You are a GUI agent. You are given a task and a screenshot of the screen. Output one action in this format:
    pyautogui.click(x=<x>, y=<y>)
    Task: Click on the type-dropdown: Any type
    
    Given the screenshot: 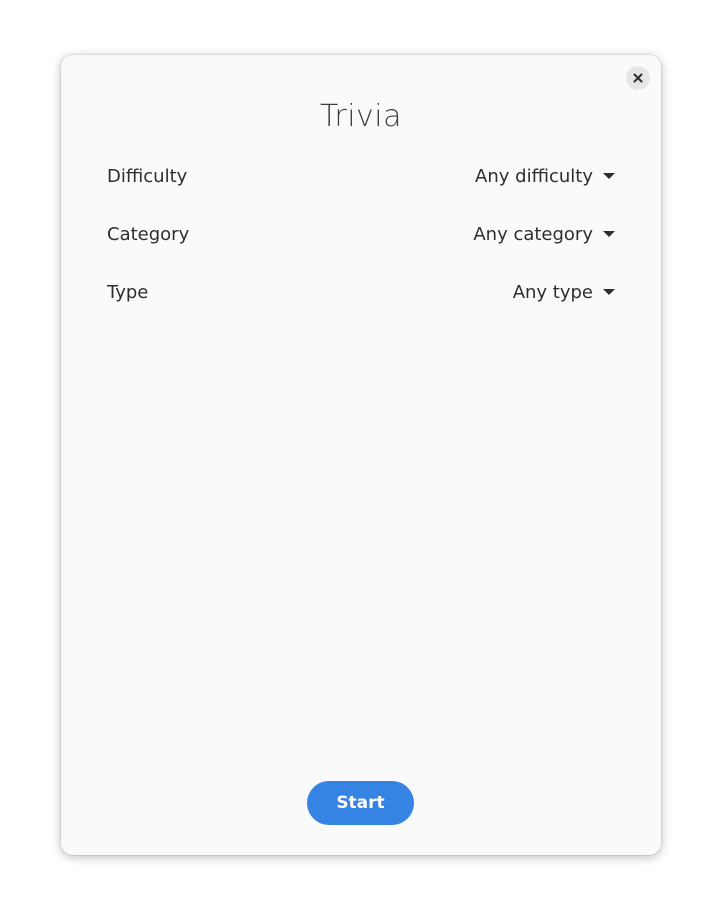 What is the action you would take?
    pyautogui.click(x=564, y=292)
    